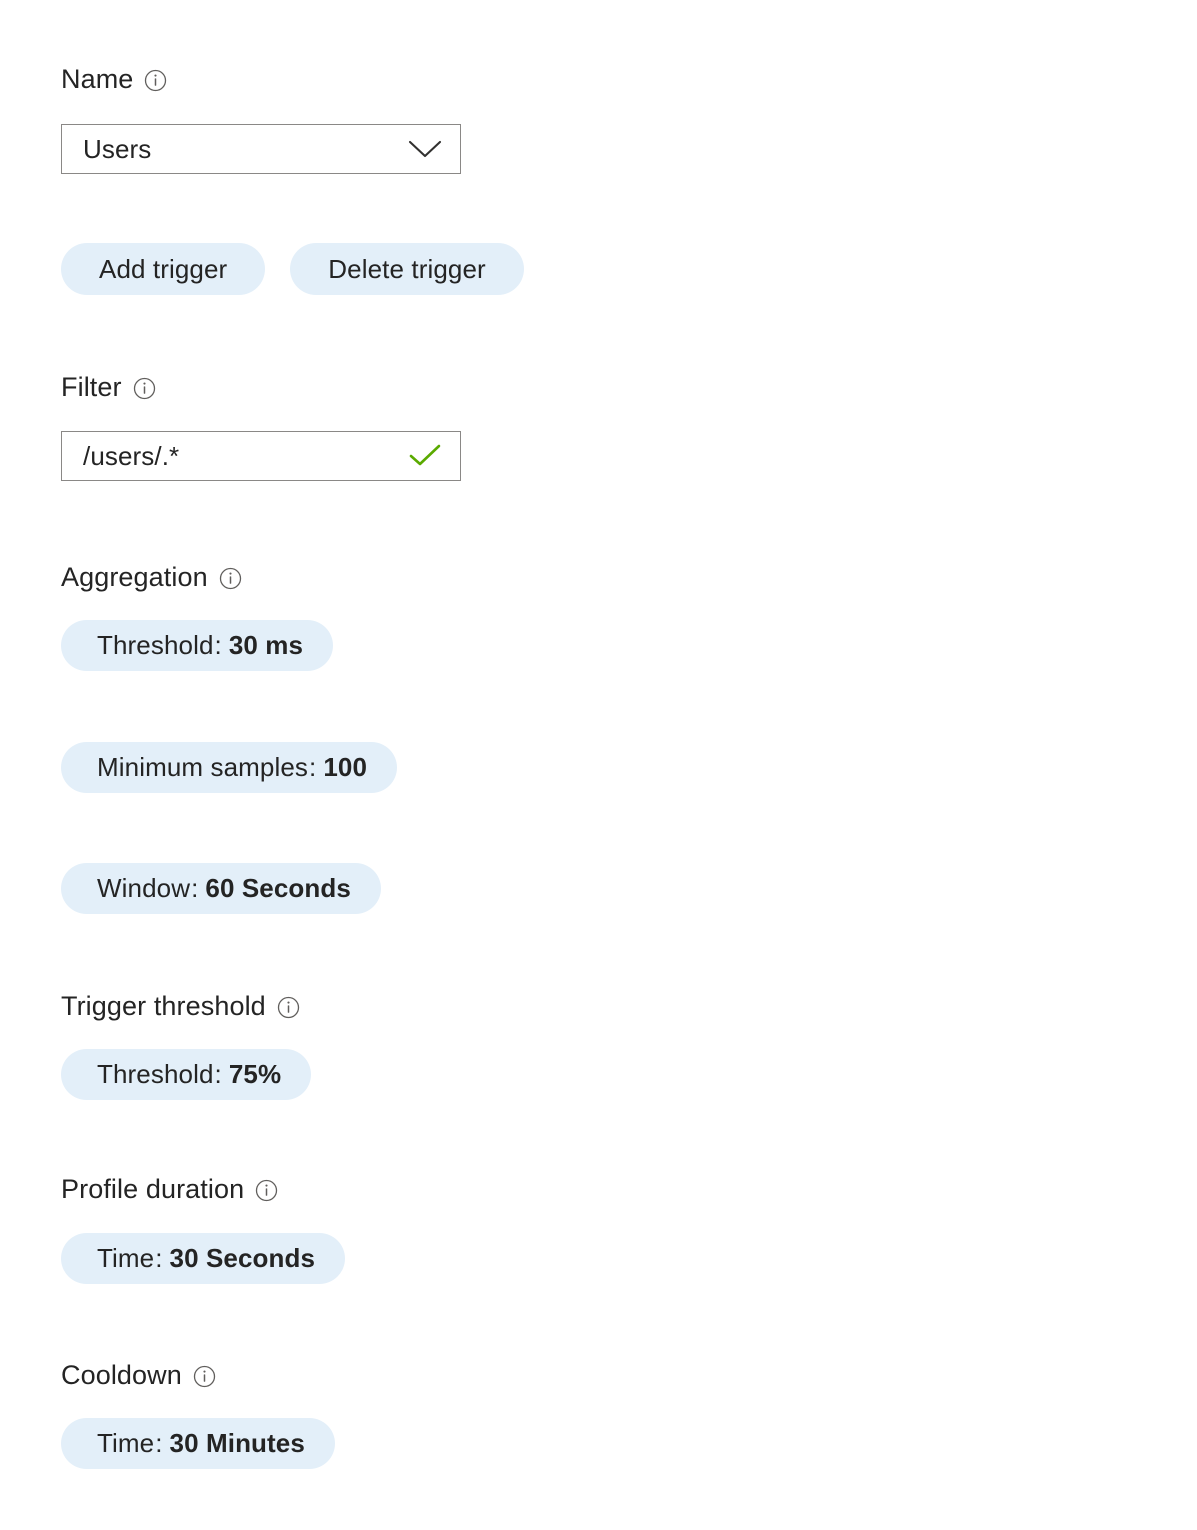 The height and width of the screenshot is (1530, 1197). Describe the element at coordinates (153, 1189) in the screenshot. I see `profile-duration-label-text: Profile duration` at that location.